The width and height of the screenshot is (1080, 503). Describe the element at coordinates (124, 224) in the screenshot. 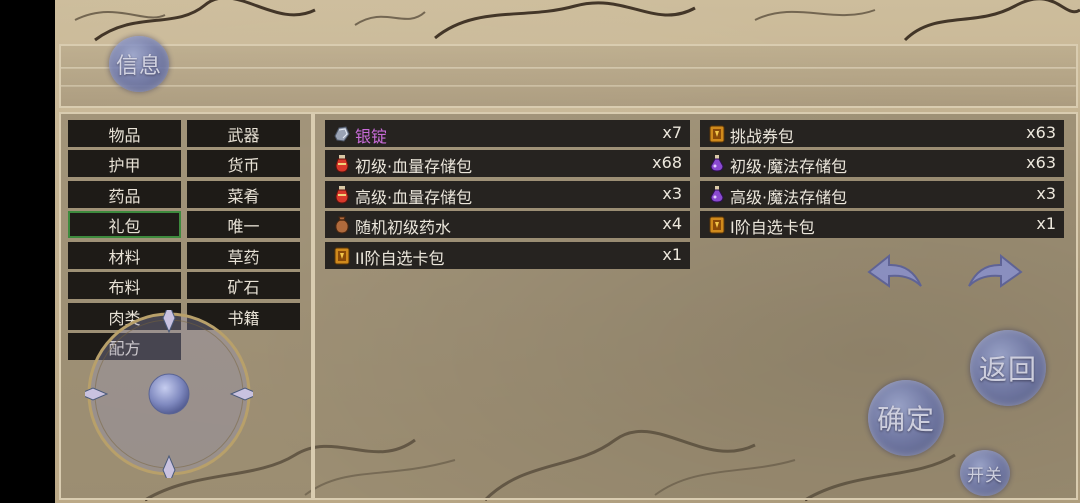

I see `category-gift-pack: 礼包` at that location.